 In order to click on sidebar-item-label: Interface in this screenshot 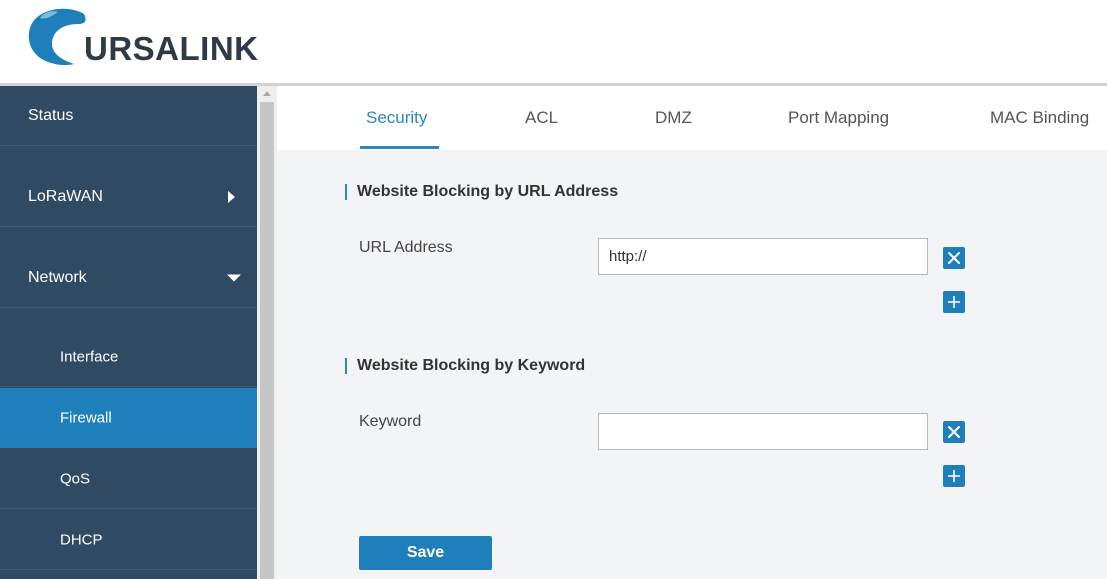, I will do `click(89, 356)`.